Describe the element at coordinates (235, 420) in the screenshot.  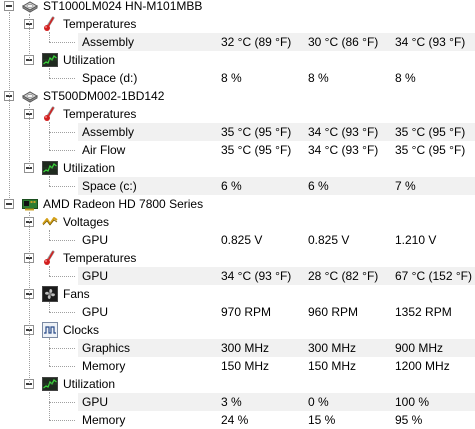
I see `value-current: 24 %` at that location.